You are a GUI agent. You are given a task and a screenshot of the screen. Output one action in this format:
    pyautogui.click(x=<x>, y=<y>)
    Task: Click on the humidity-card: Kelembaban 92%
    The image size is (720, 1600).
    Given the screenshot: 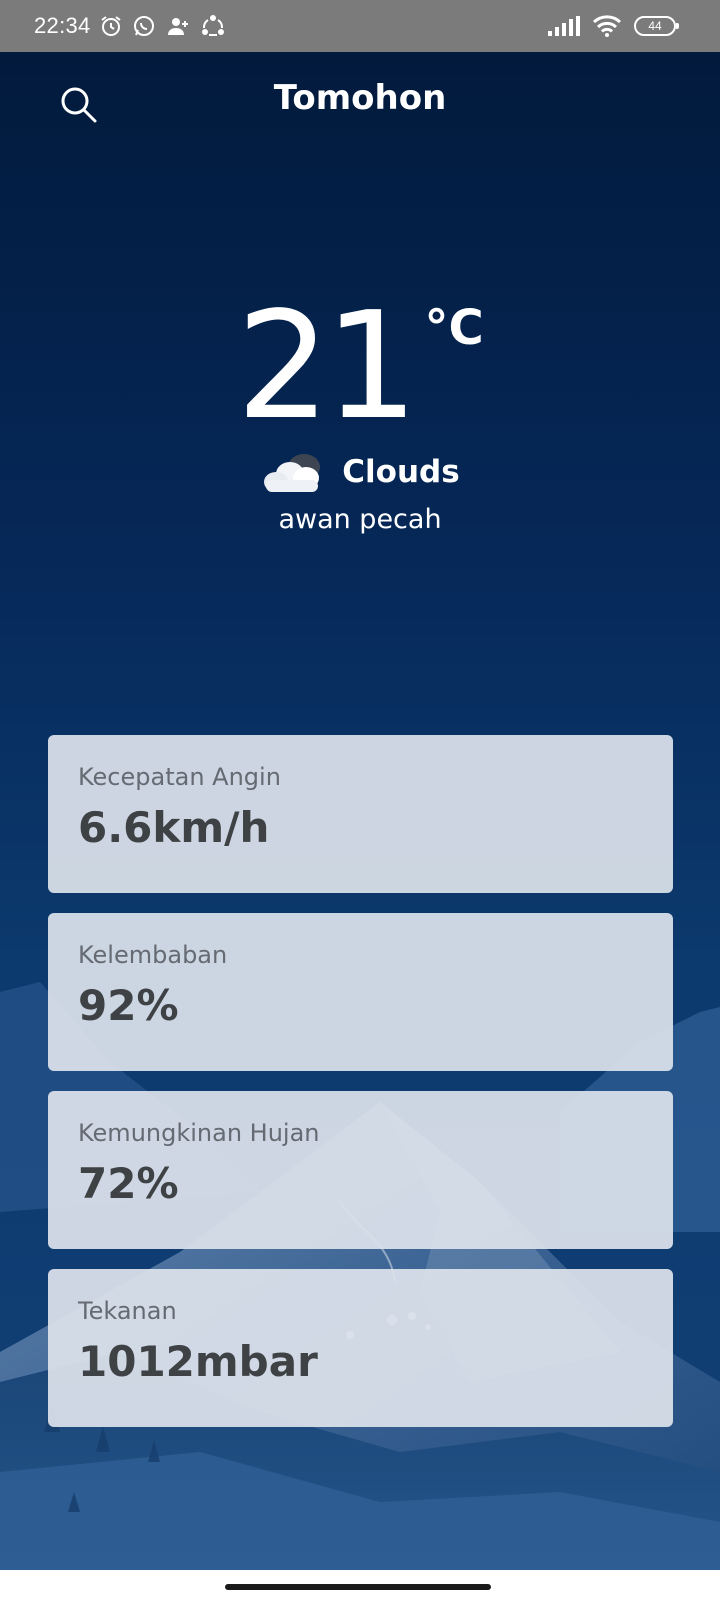 What is the action you would take?
    pyautogui.click(x=360, y=992)
    